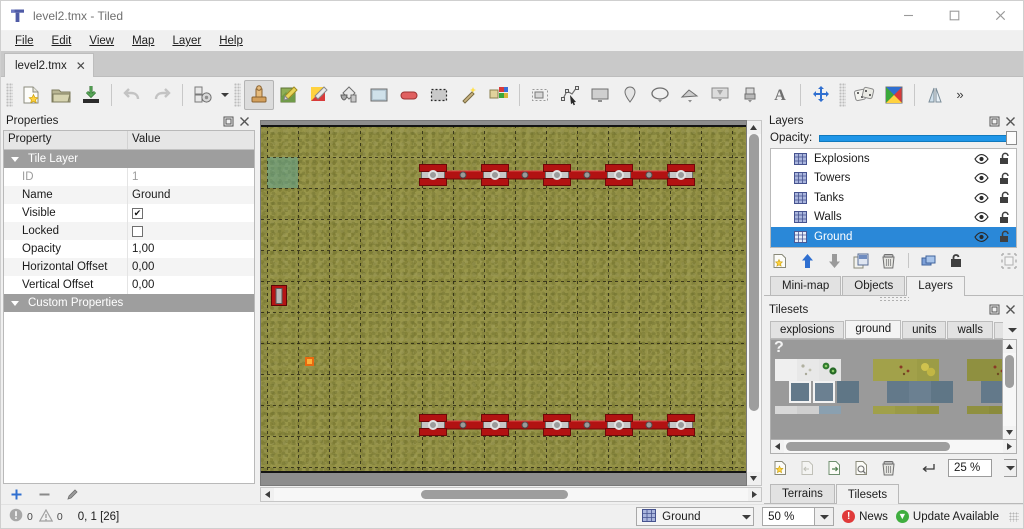 This screenshot has width=1024, height=529. What do you see at coordinates (1014, 516) in the screenshot?
I see `resize-grip` at bounding box center [1014, 516].